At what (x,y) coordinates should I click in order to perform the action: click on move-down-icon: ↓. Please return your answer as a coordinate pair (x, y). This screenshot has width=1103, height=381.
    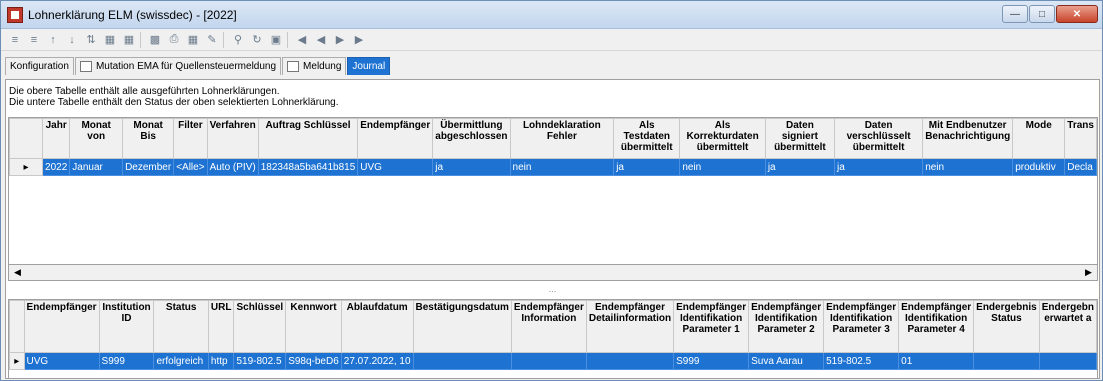
    Looking at the image, I should click on (72, 40).